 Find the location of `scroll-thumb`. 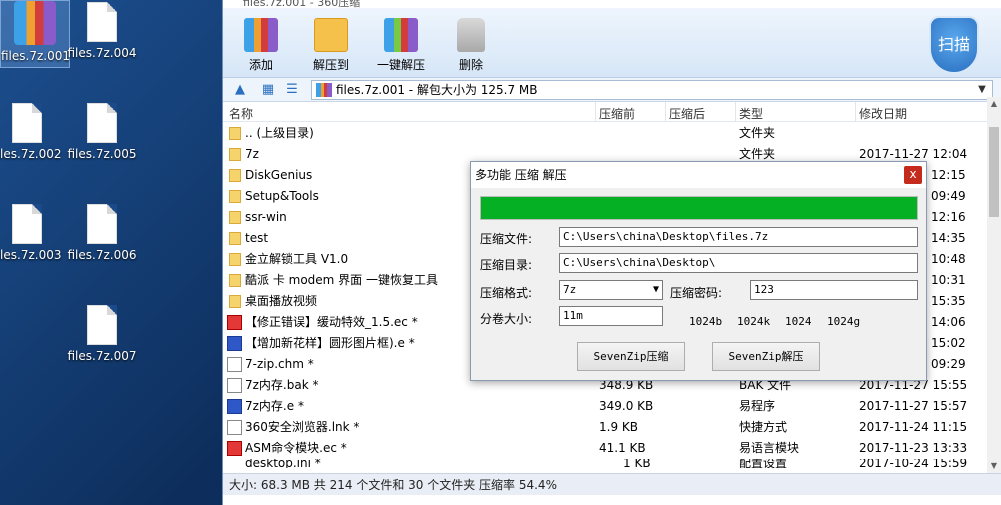

scroll-thumb is located at coordinates (994, 172).